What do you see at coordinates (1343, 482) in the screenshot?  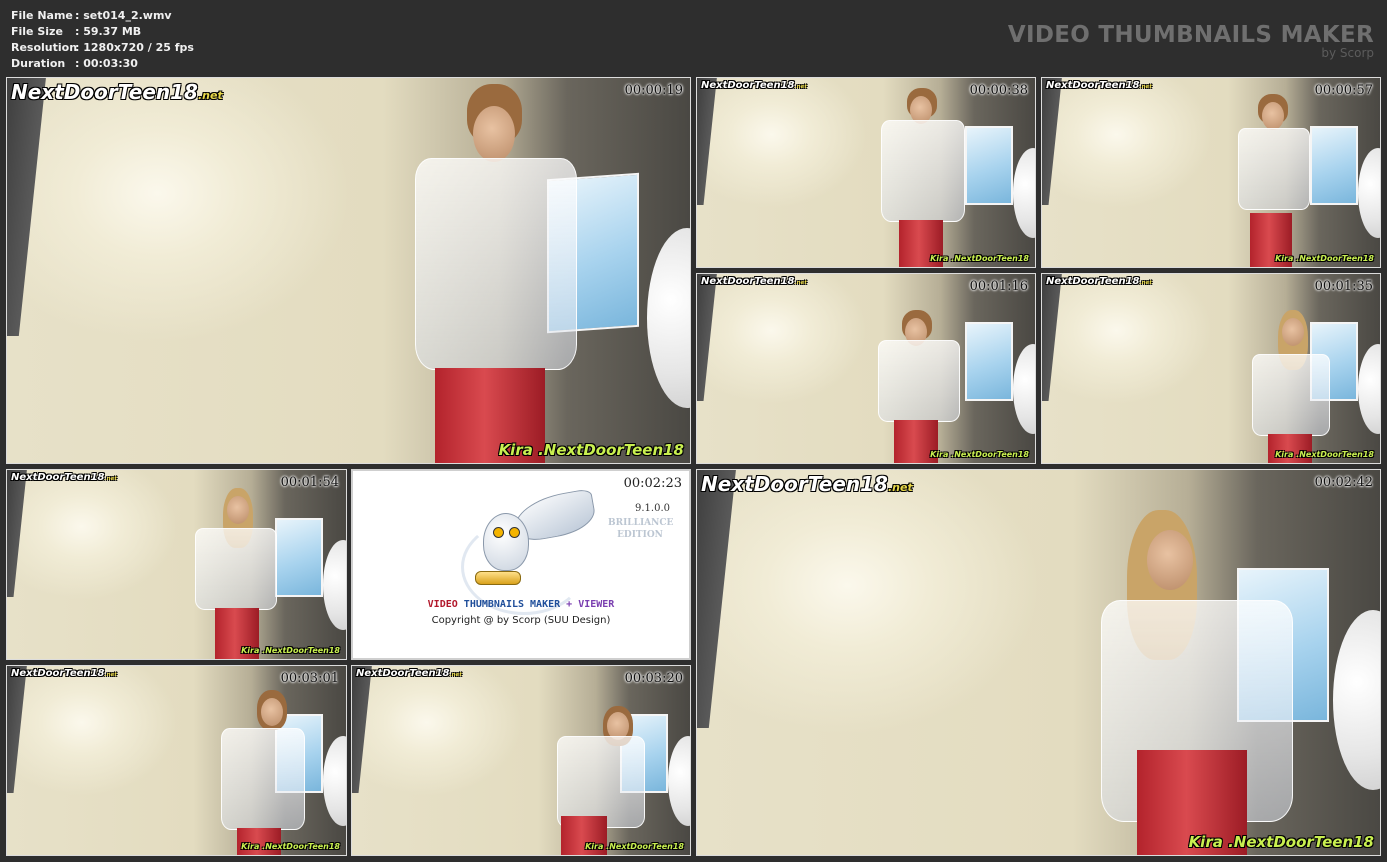 I see `timestamp: 00:02:42` at bounding box center [1343, 482].